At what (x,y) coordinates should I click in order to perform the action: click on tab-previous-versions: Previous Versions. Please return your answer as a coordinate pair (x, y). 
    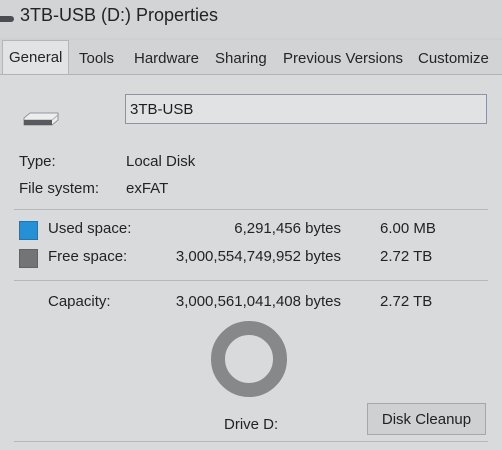
    Looking at the image, I should click on (343, 58).